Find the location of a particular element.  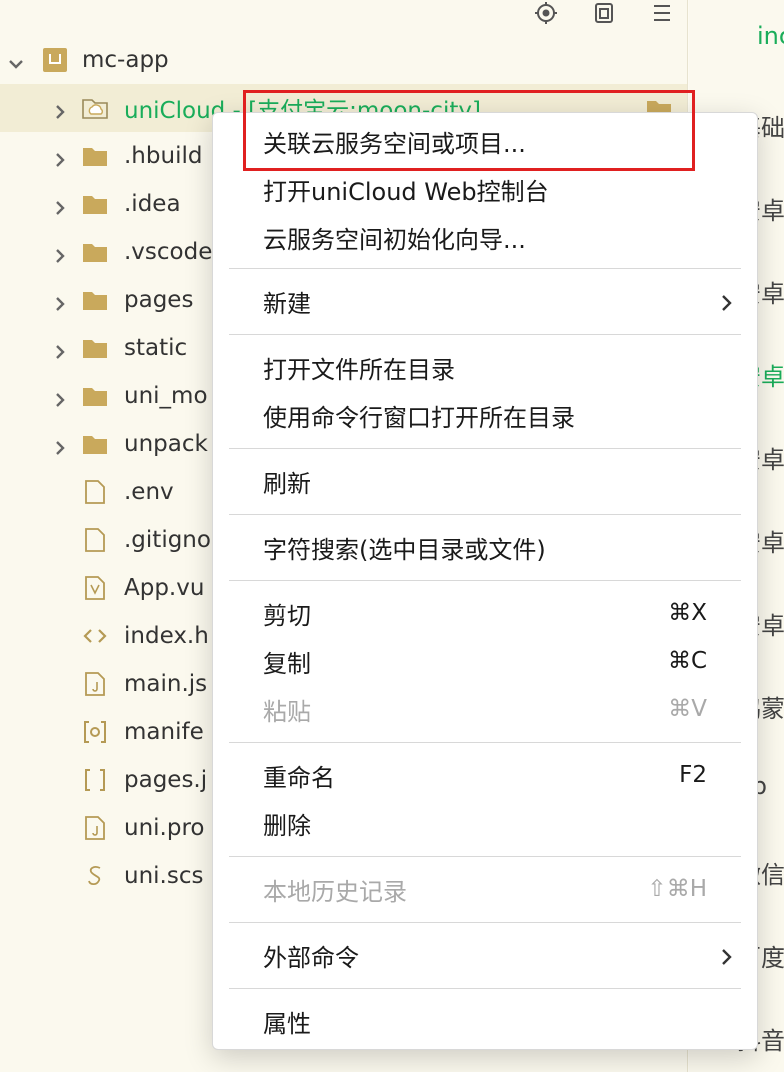

external-commands-item: 外部命令 is located at coordinates (500, 955).